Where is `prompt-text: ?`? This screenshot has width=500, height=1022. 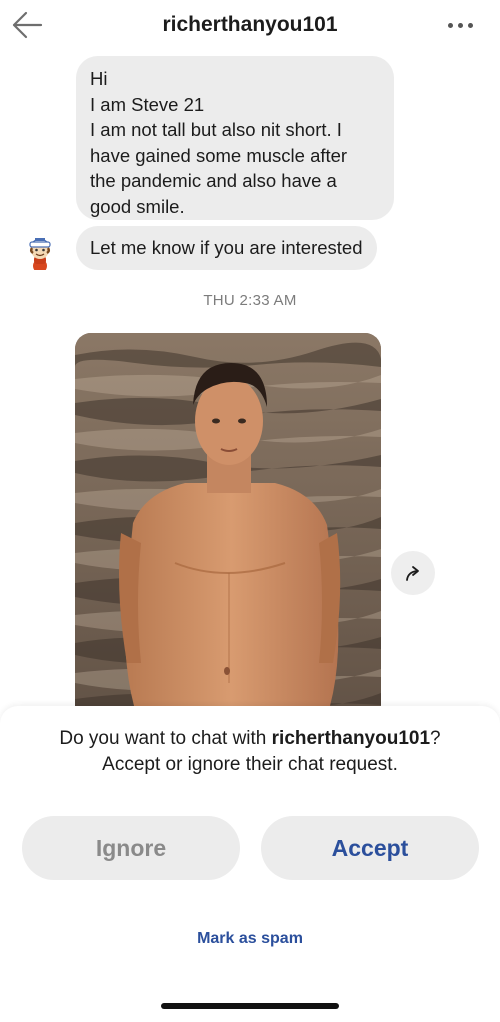
prompt-text: ? is located at coordinates (435, 738).